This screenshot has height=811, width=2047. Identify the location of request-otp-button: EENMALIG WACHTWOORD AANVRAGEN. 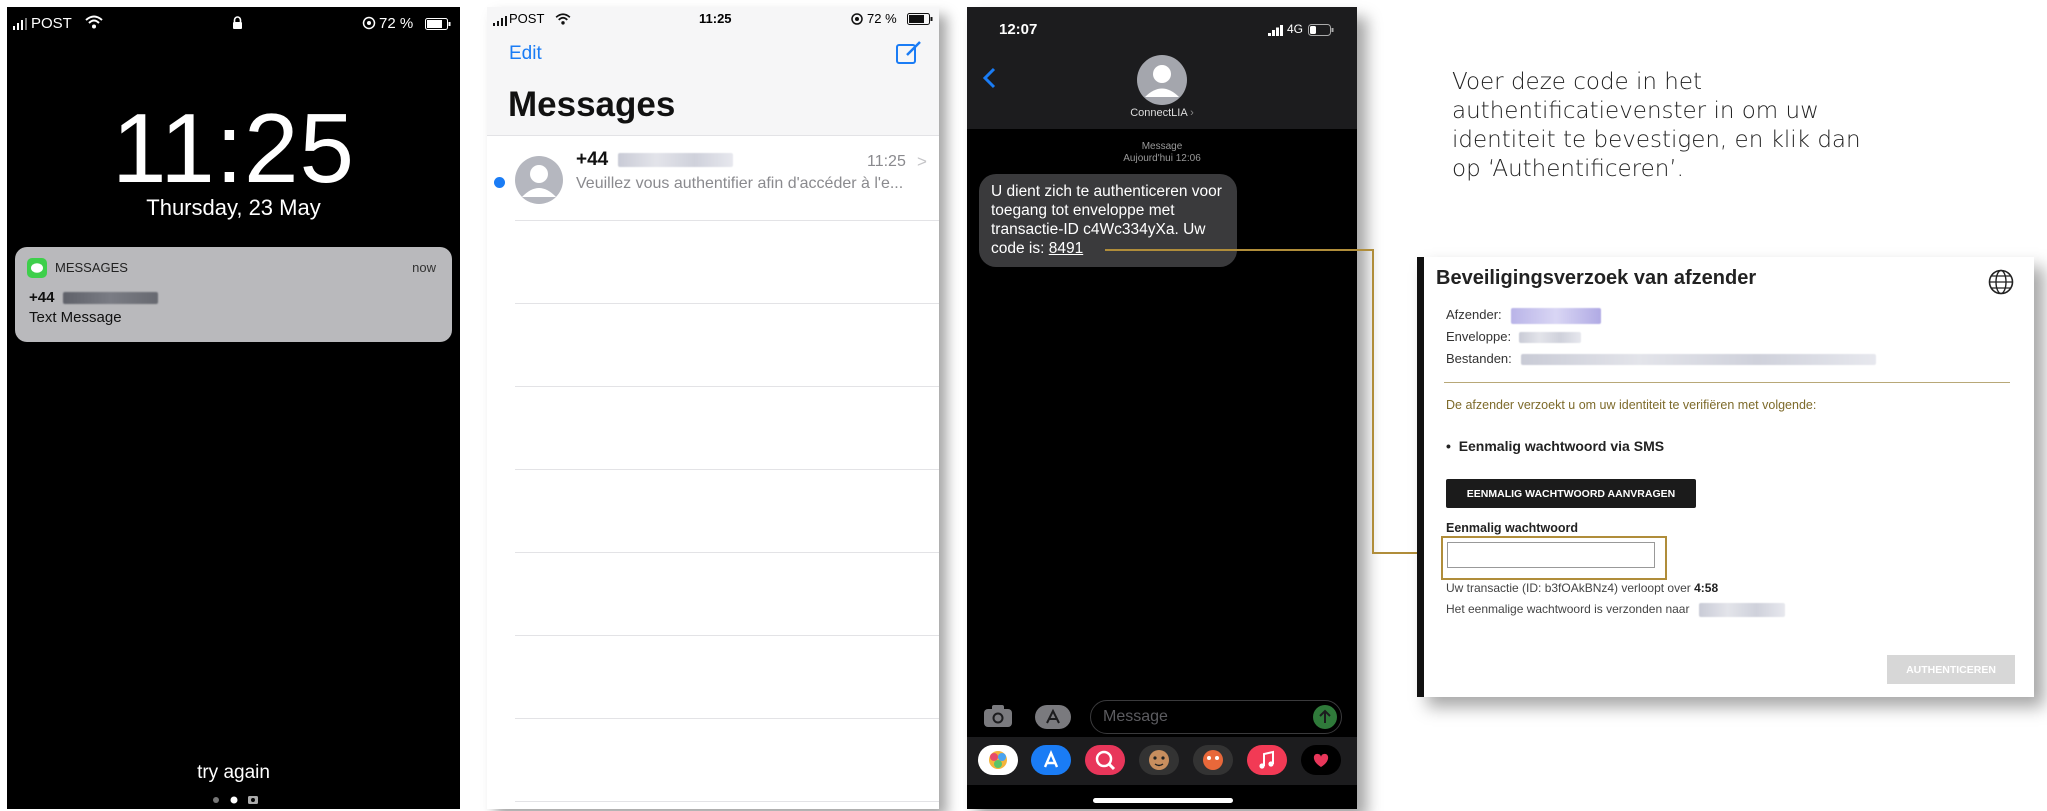
(1571, 493).